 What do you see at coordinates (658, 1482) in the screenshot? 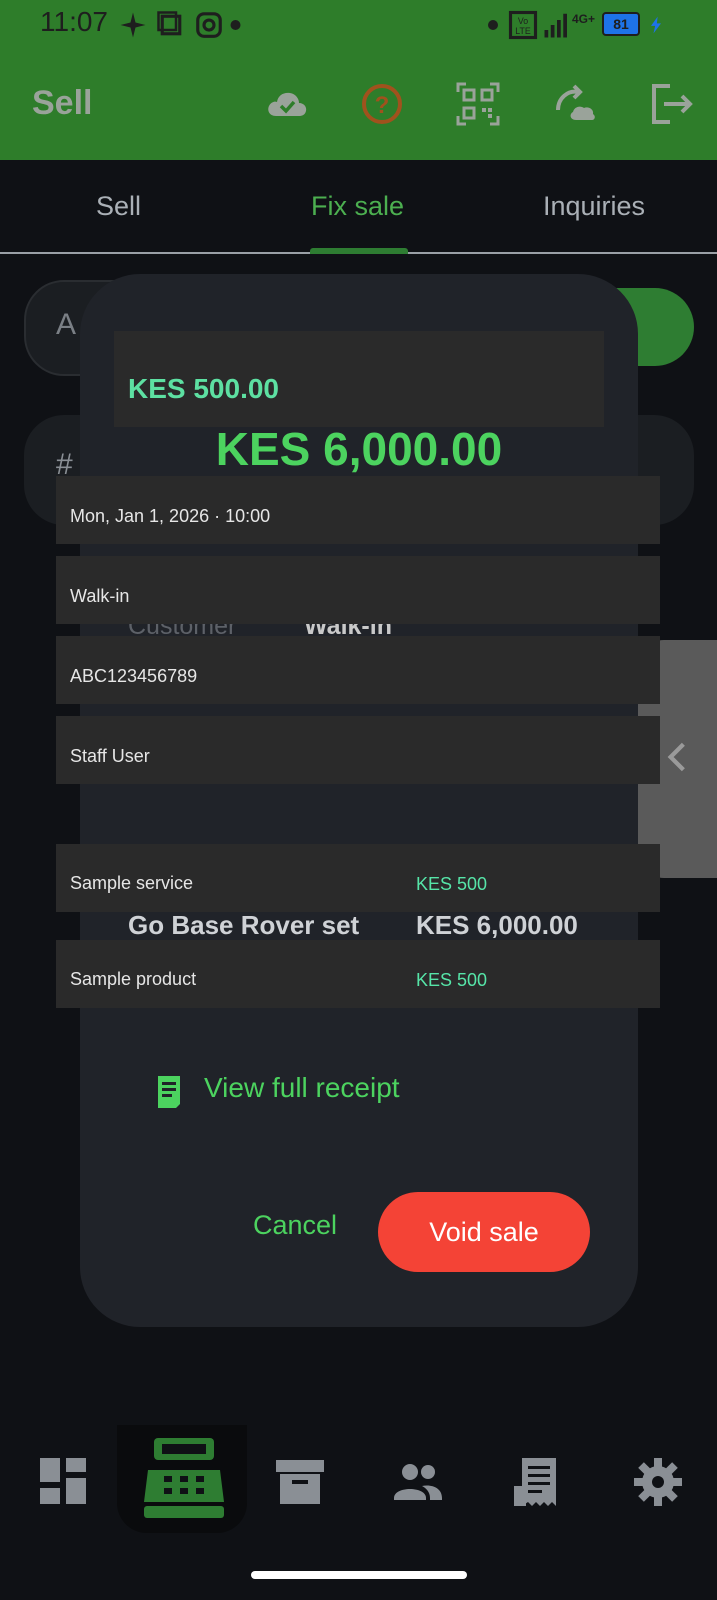
I see `settings-gear-icon` at bounding box center [658, 1482].